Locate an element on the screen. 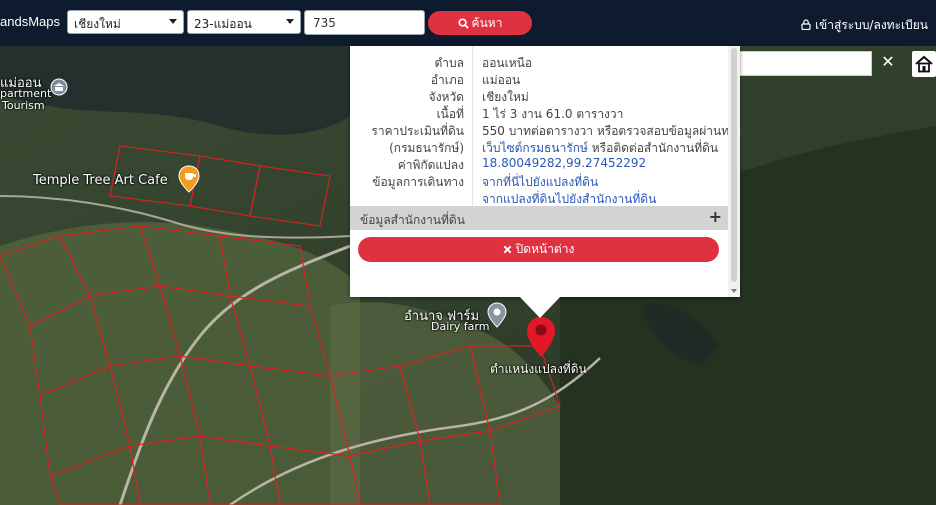 The width and height of the screenshot is (936, 505). plus-icon: + is located at coordinates (715, 216).